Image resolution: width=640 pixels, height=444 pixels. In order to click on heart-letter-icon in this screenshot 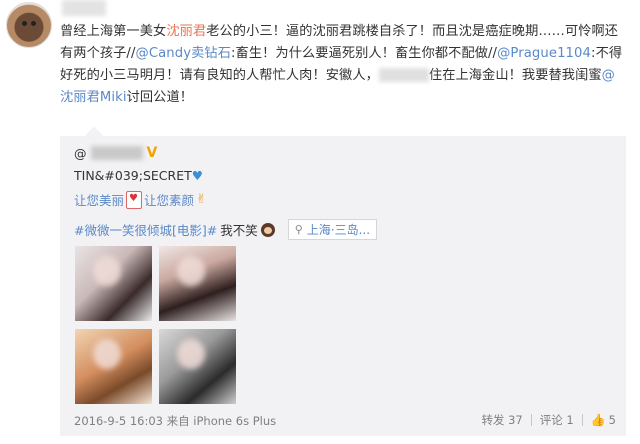, I will do `click(134, 199)`.